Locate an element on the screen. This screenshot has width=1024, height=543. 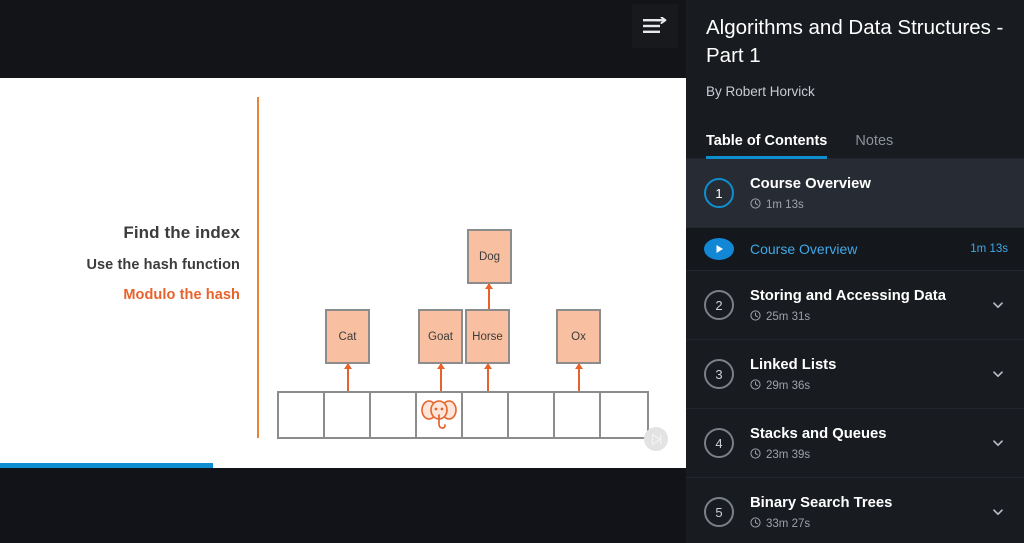
tab-table-of-contents: Table of Contents is located at coordinates (767, 146).